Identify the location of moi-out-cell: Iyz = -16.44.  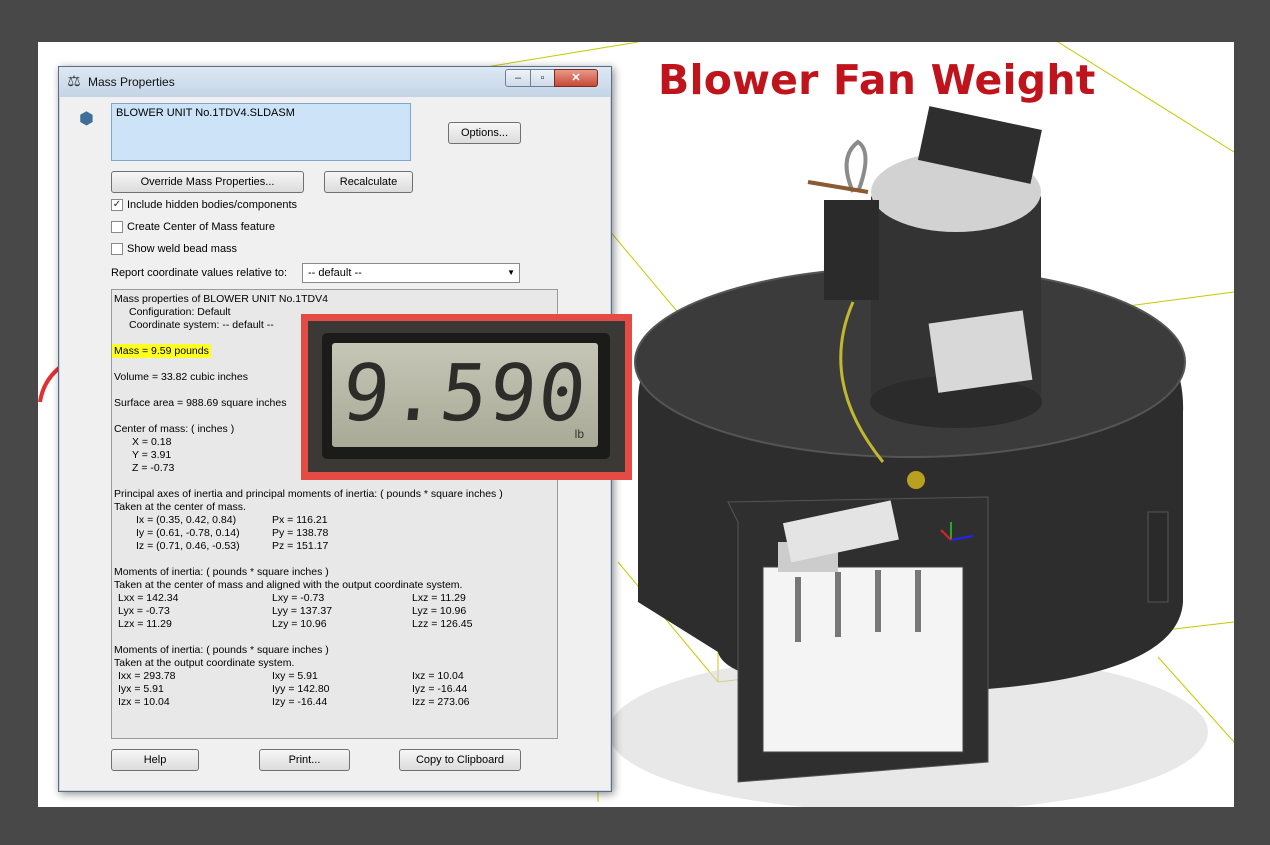
(440, 689).